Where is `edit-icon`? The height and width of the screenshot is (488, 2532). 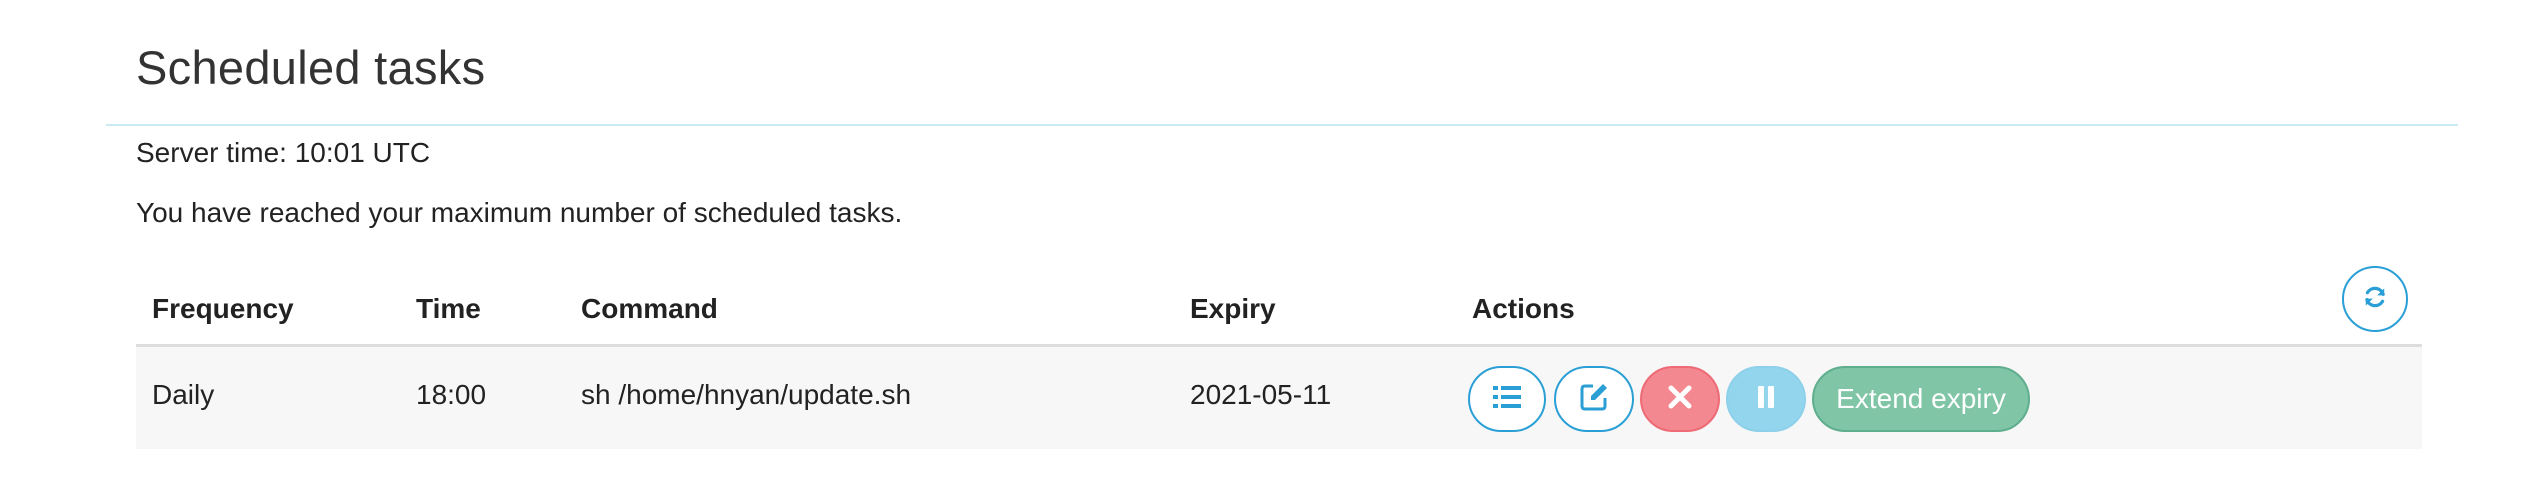
edit-icon is located at coordinates (1594, 399).